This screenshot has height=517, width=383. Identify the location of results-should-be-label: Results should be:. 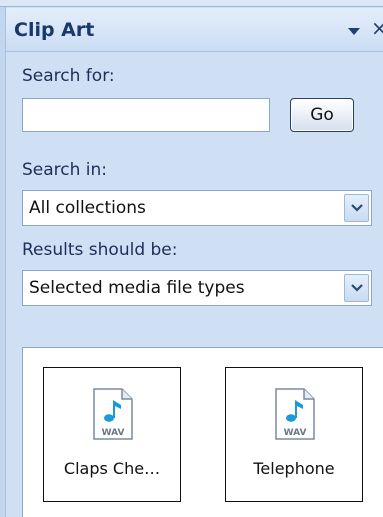
(100, 250).